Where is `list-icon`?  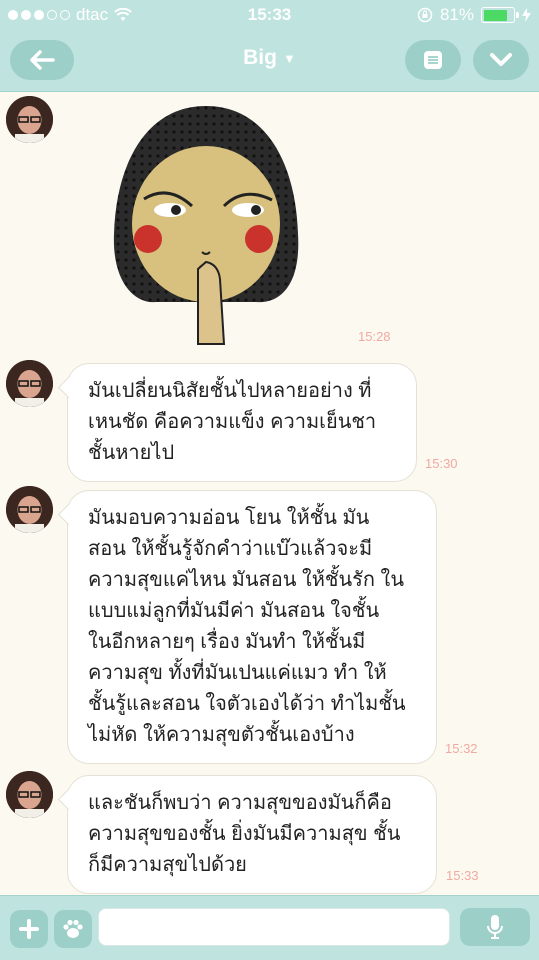
list-icon is located at coordinates (433, 60).